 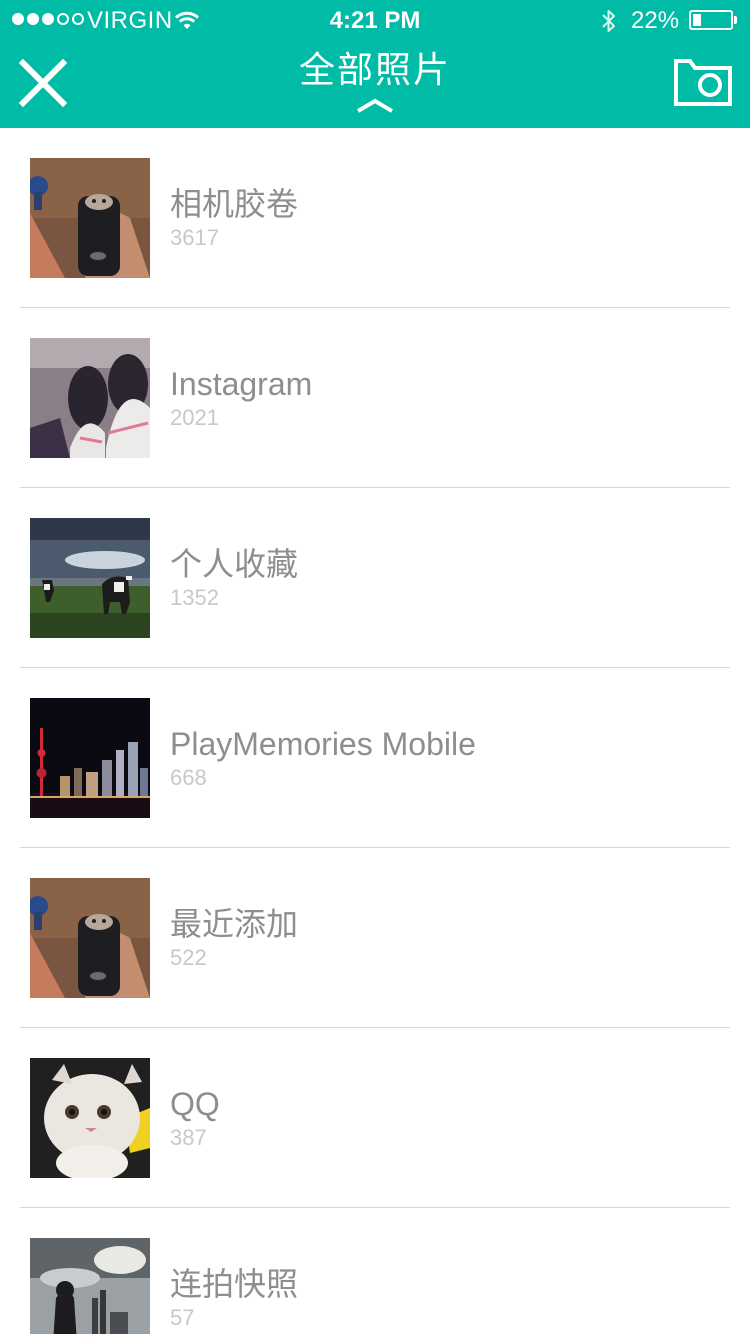 What do you see at coordinates (234, 924) in the screenshot?
I see `album-name: 最近添加` at bounding box center [234, 924].